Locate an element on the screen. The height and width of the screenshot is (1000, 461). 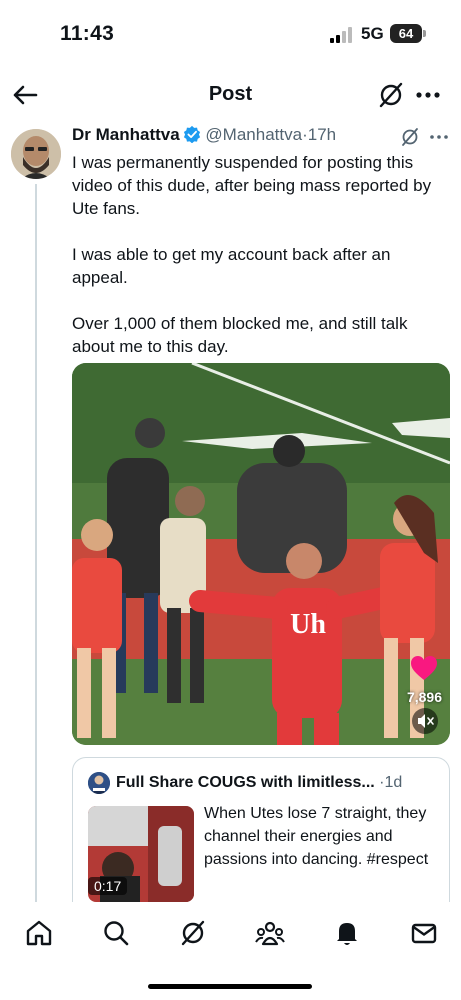
tab-grok is located at coordinates (193, 933).